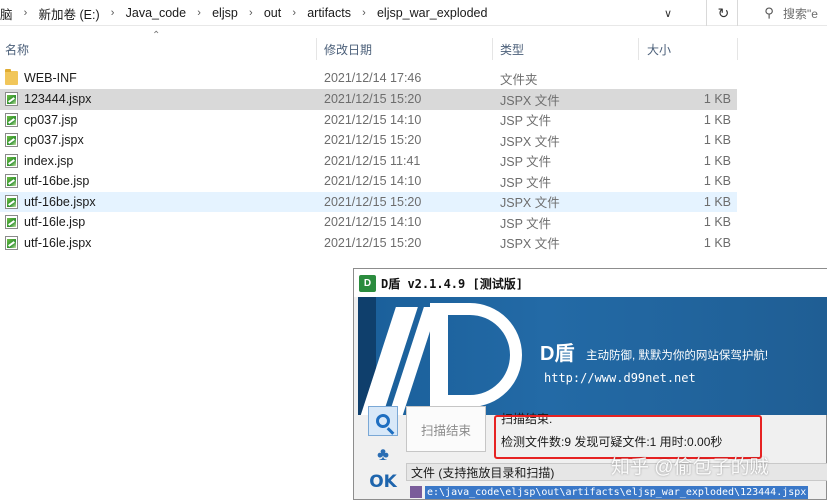 The height and width of the screenshot is (500, 827). What do you see at coordinates (590, 283) in the screenshot?
I see `dshield-title-bar: D D盾 v2.1.4.9 [测试版]` at bounding box center [590, 283].